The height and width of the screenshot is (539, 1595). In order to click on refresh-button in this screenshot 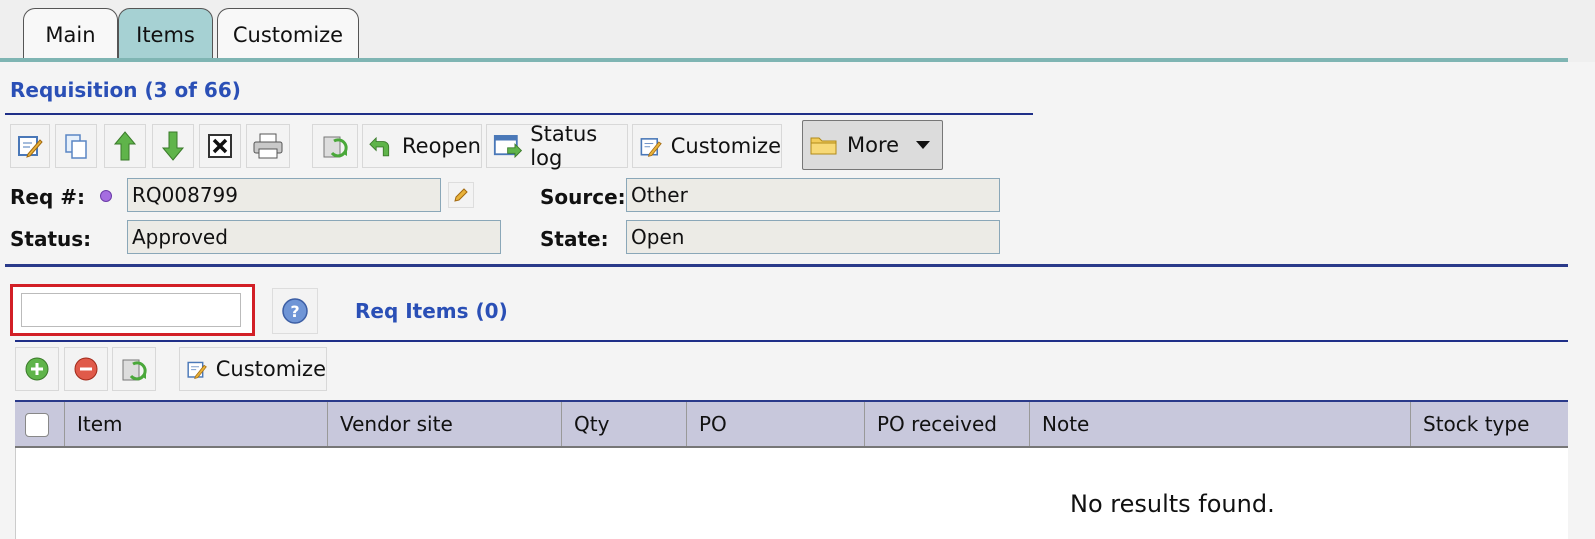, I will do `click(335, 146)`.